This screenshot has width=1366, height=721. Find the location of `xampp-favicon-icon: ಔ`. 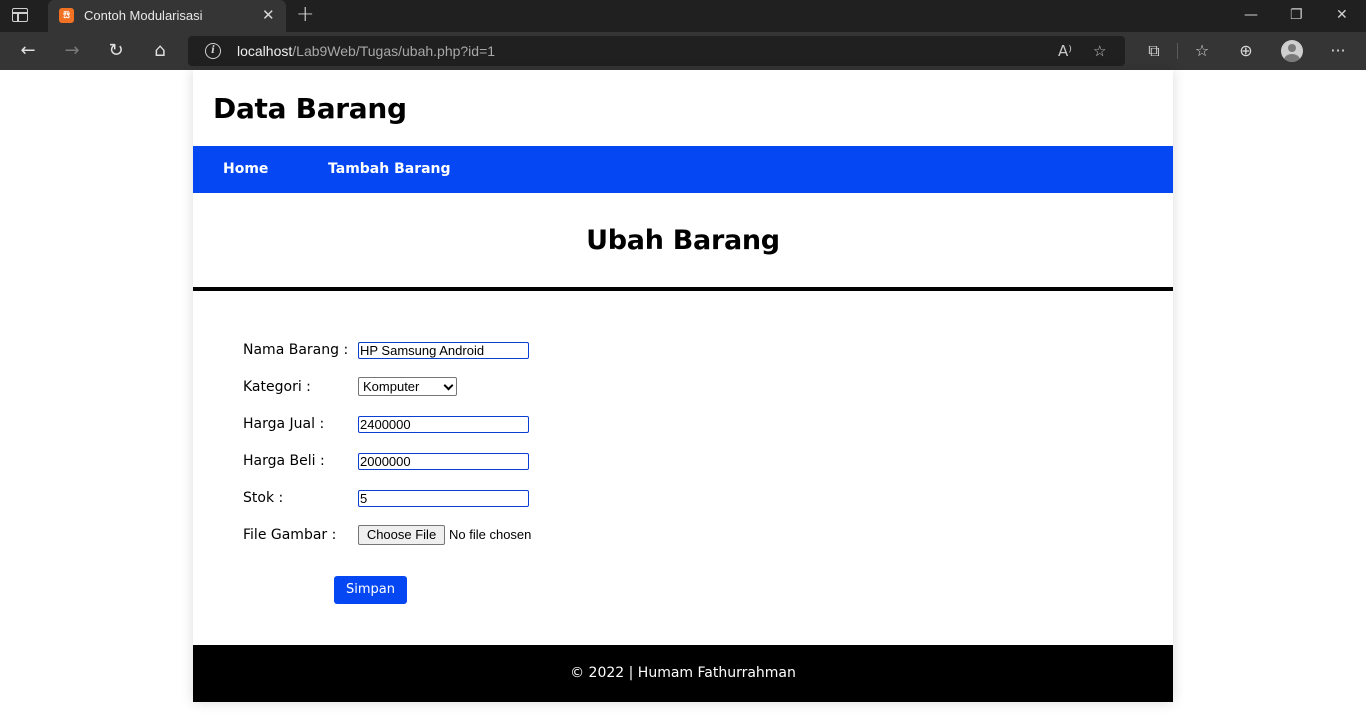

xampp-favicon-icon: ಔ is located at coordinates (66, 15).